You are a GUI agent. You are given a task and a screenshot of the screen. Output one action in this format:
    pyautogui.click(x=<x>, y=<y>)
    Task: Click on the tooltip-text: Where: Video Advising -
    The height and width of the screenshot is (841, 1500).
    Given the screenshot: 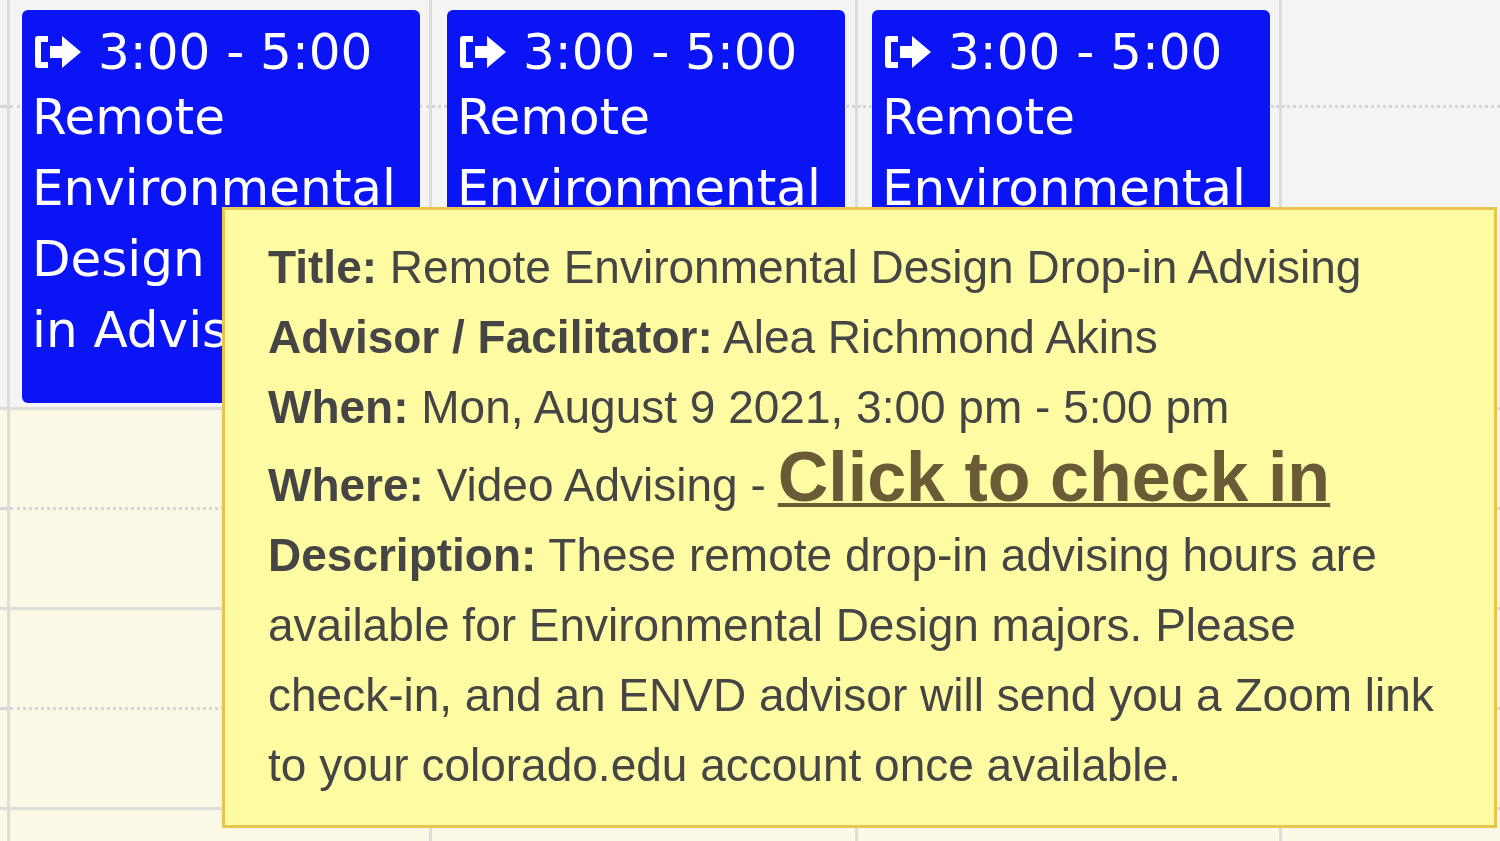 What is the action you would take?
    pyautogui.click(x=517, y=485)
    